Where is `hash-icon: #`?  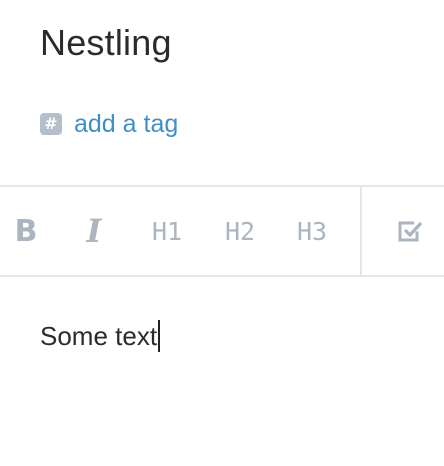
hash-icon: # is located at coordinates (51, 124).